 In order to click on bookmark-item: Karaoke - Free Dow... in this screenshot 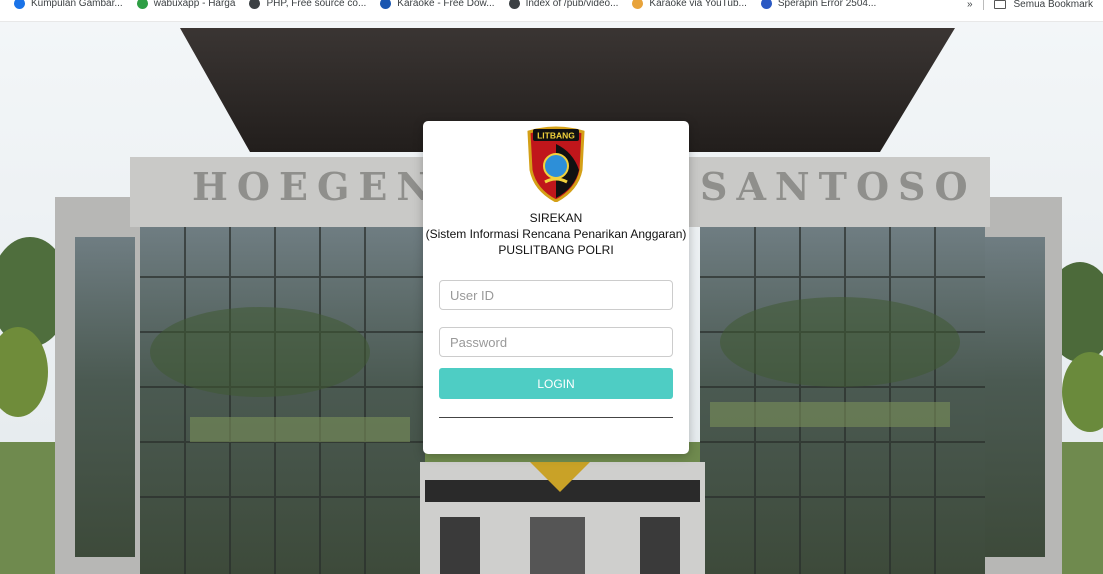, I will do `click(437, 7)`.